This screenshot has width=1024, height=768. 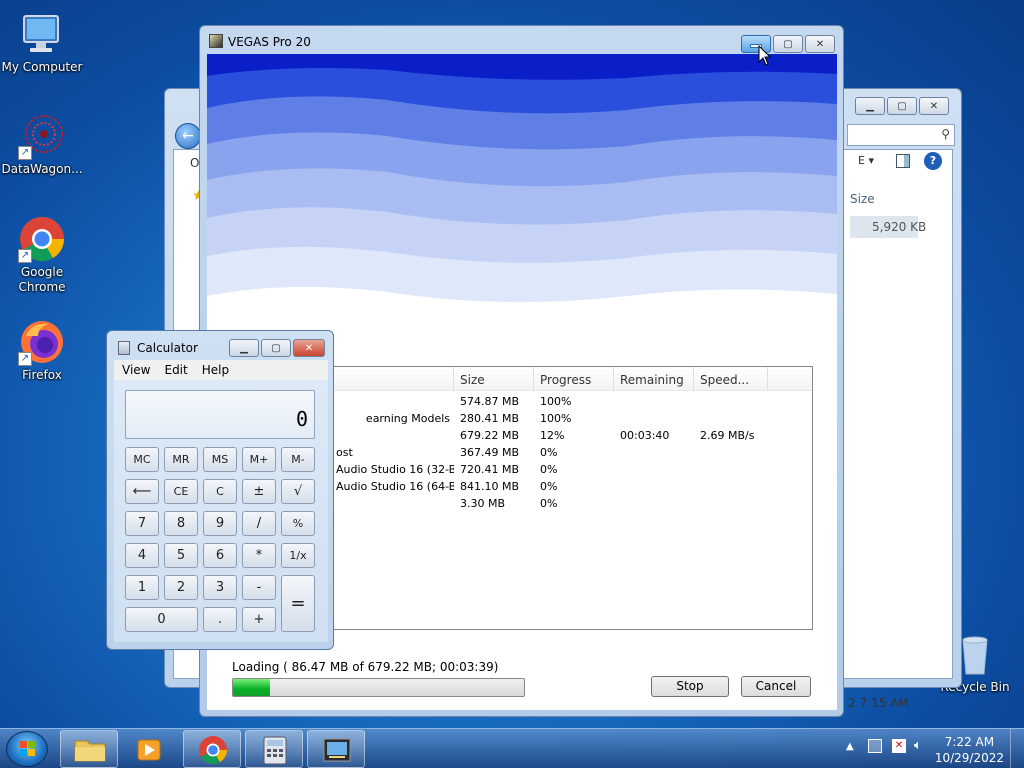 I want to click on key-m-minus: M-, so click(x=298, y=459).